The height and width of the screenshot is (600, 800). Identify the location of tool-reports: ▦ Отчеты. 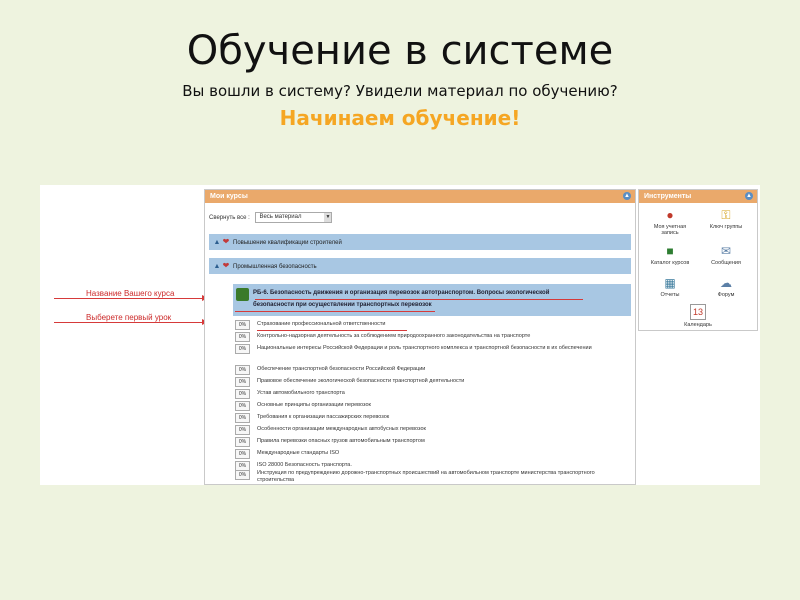
(670, 287).